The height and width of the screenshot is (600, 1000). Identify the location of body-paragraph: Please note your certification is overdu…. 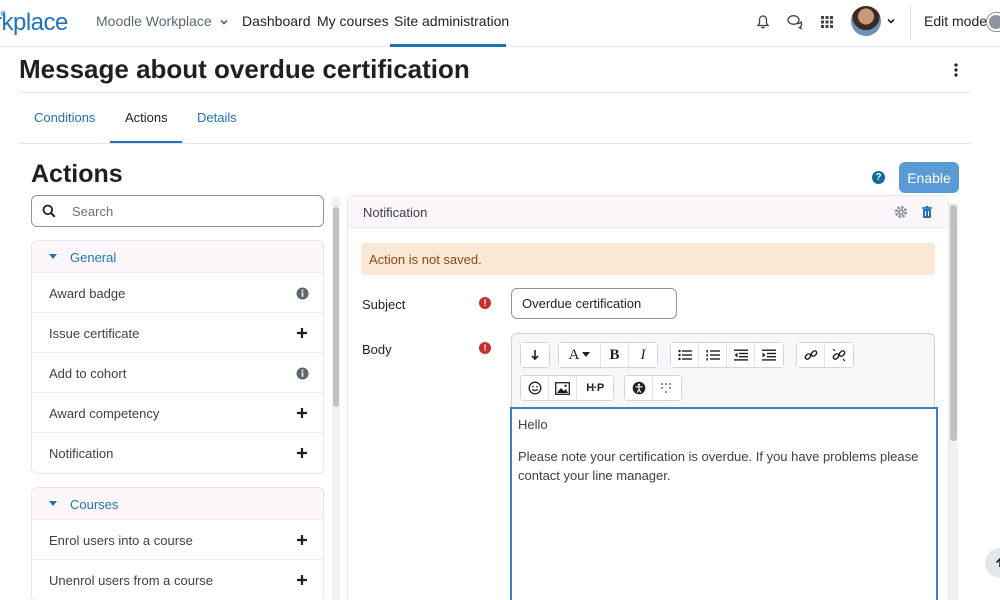
(718, 466).